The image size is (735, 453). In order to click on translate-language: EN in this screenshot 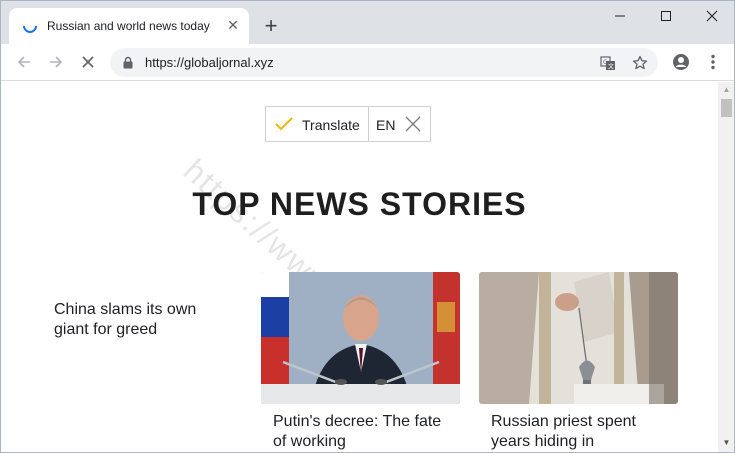, I will do `click(385, 125)`.